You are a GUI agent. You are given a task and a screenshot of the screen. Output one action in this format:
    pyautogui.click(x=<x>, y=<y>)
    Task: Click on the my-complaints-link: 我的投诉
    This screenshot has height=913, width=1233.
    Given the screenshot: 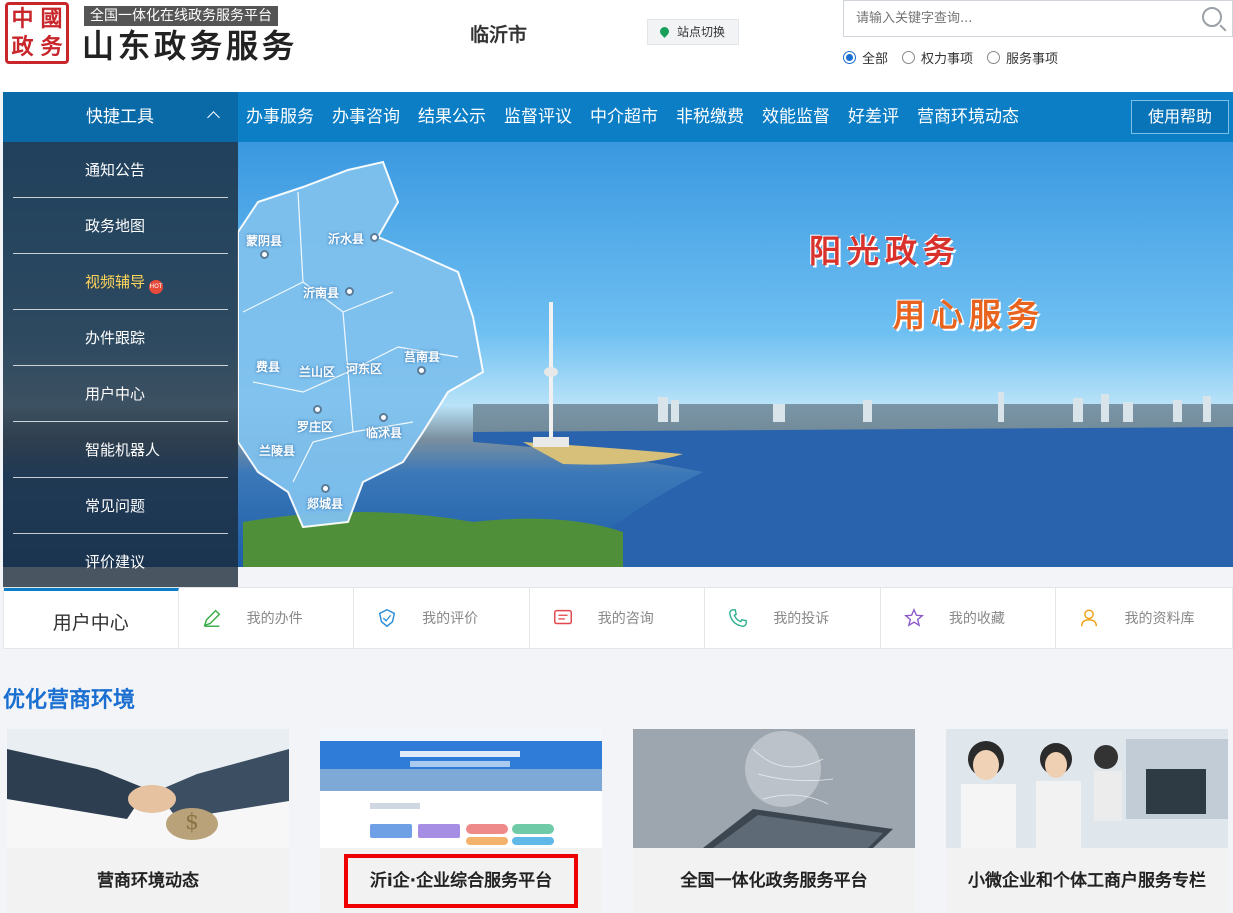 What is the action you would take?
    pyautogui.click(x=793, y=618)
    